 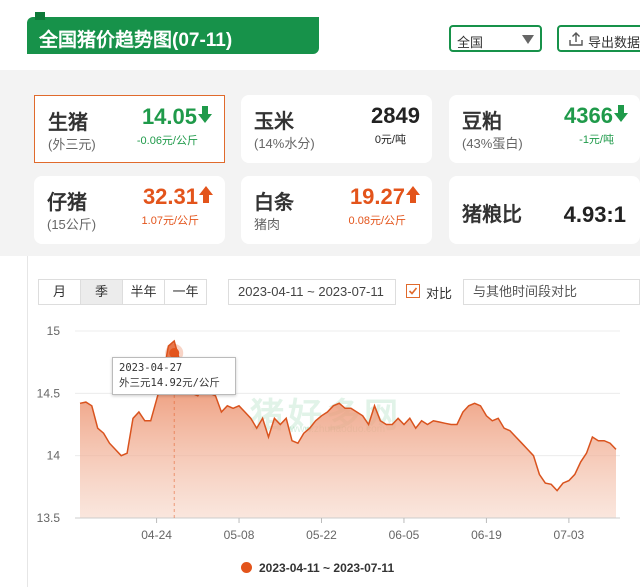 I want to click on legend-dot, so click(x=246, y=567).